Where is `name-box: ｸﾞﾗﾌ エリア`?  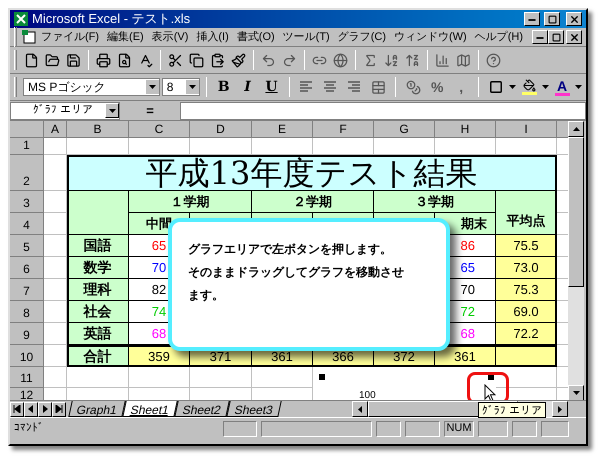
name-box: ｸﾞﾗﾌ エリア is located at coordinates (65, 111).